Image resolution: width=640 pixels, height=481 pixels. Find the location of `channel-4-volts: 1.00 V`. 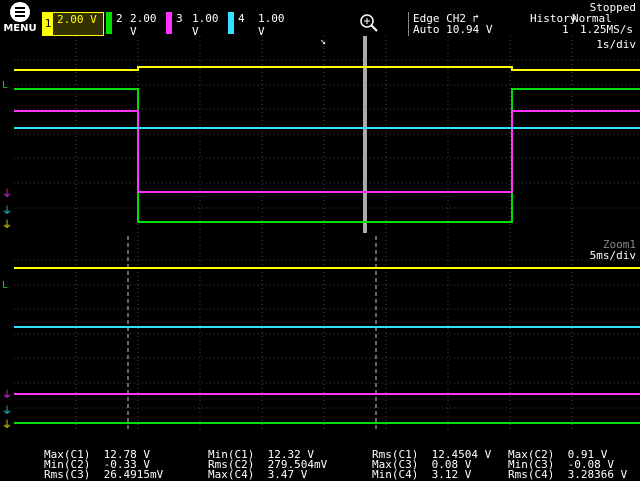

channel-4-volts: 1.00 V is located at coordinates (271, 25).